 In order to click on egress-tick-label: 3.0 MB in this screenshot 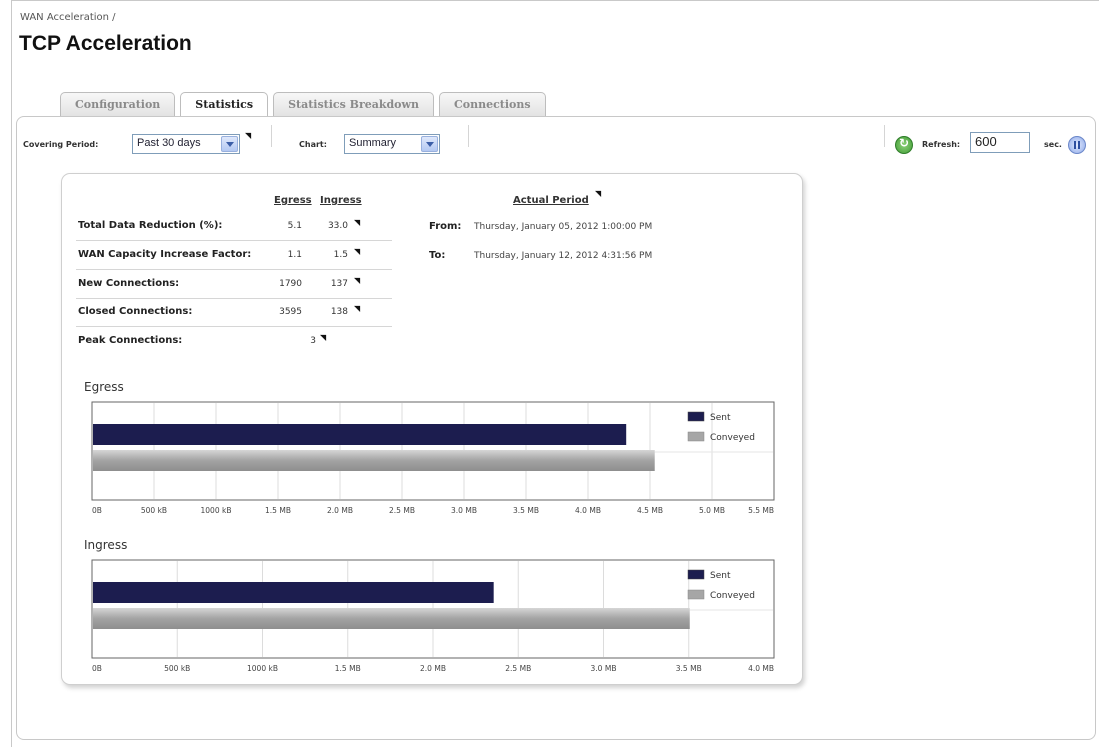, I will do `click(464, 510)`.